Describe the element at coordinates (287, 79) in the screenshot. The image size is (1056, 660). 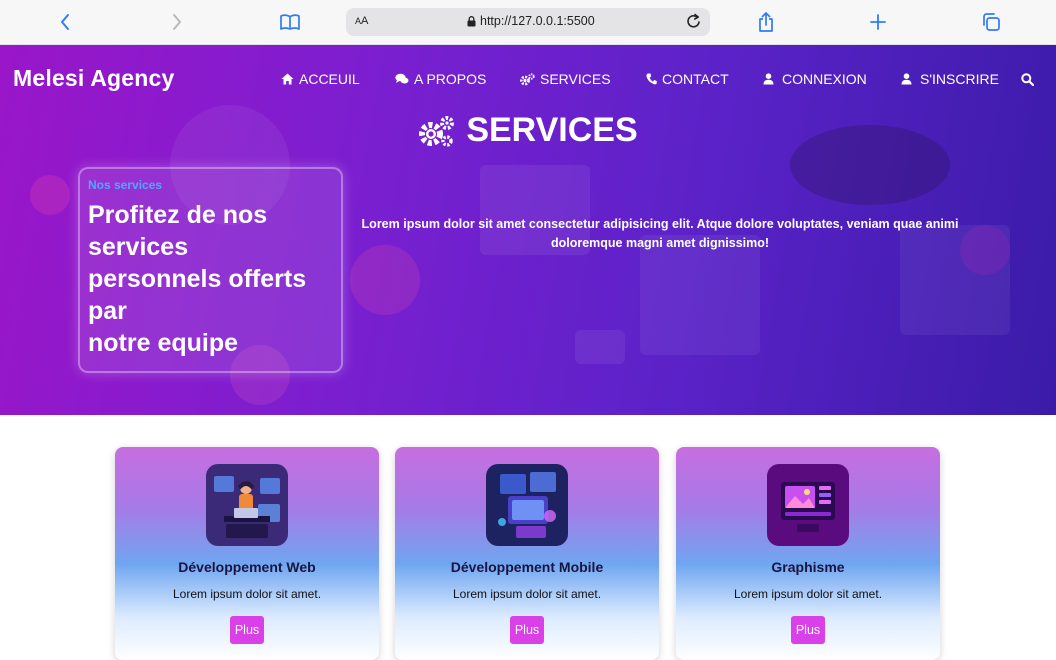
I see `home-icon` at that location.